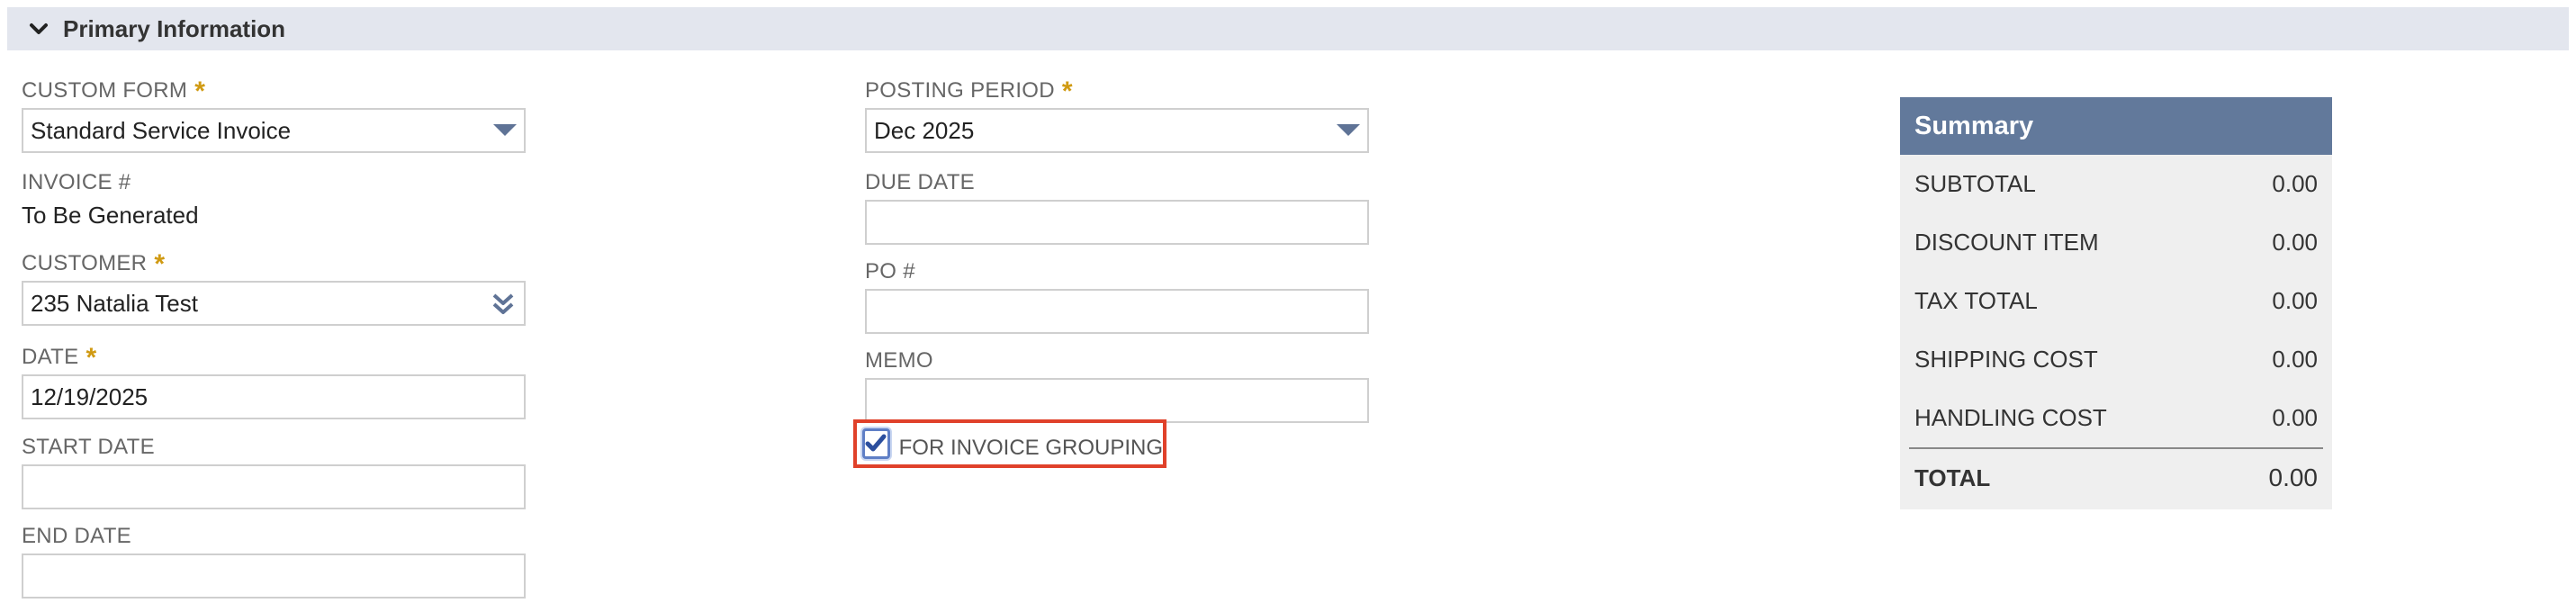 The image size is (2576, 612). What do you see at coordinates (2006, 243) in the screenshot?
I see `summary-row-label: DISCOUNT ITEM` at bounding box center [2006, 243].